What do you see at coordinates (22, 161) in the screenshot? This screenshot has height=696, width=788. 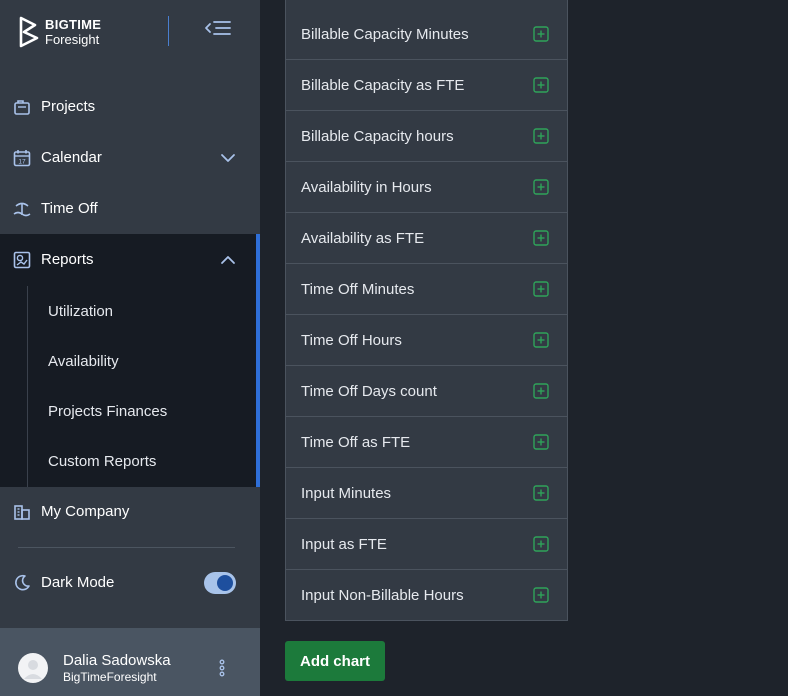 I see `svg-text: 17` at bounding box center [22, 161].